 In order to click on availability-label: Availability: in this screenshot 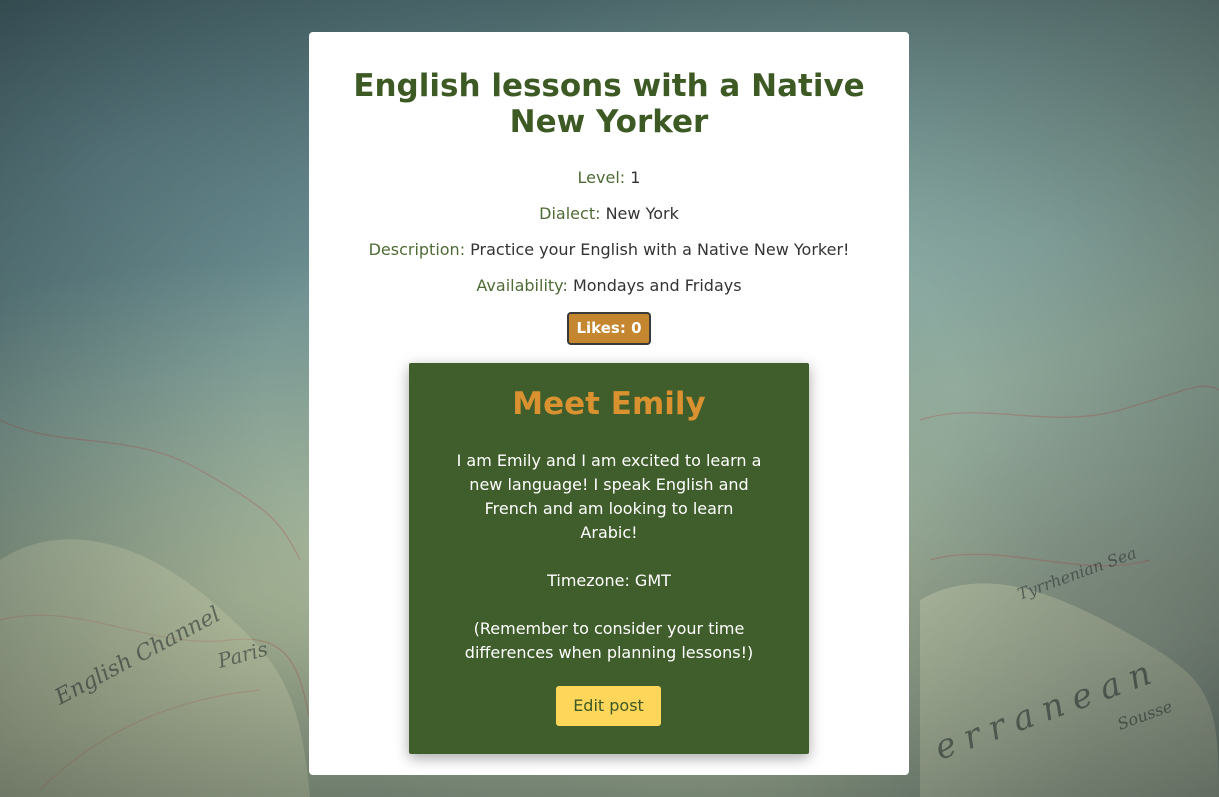, I will do `click(522, 285)`.